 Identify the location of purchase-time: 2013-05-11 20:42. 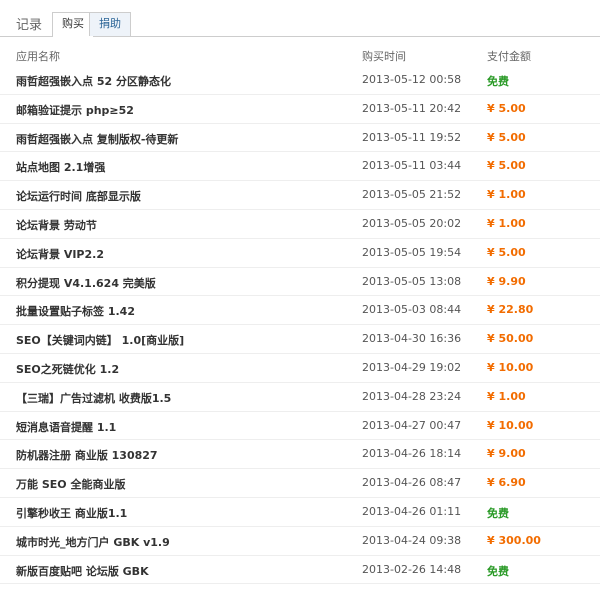
(412, 108).